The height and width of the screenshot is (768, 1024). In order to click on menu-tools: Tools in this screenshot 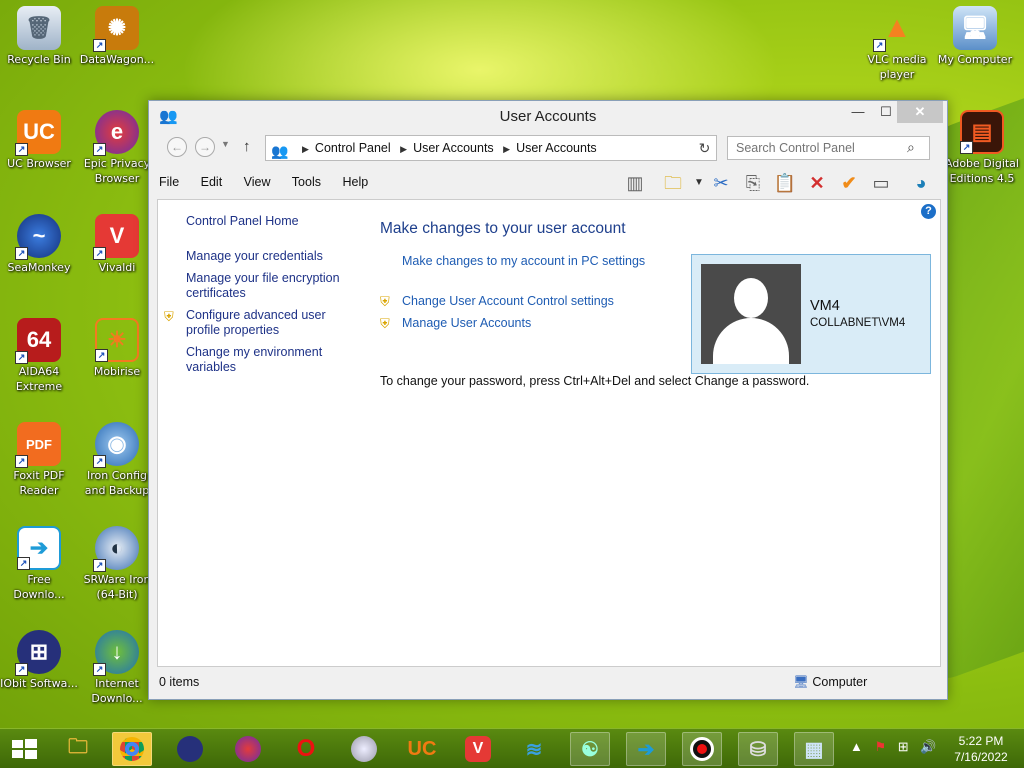, I will do `click(306, 182)`.